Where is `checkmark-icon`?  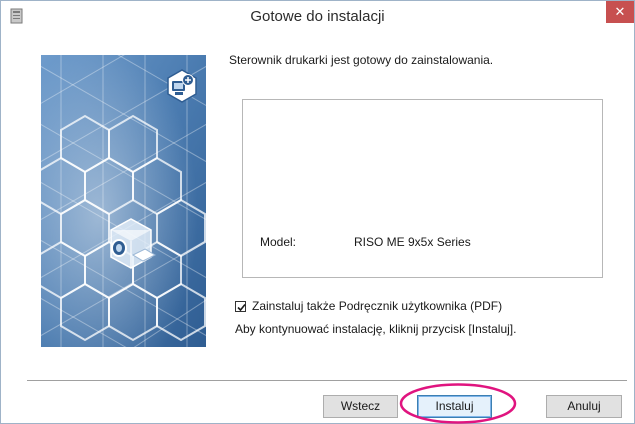
checkmark-icon is located at coordinates (241, 307).